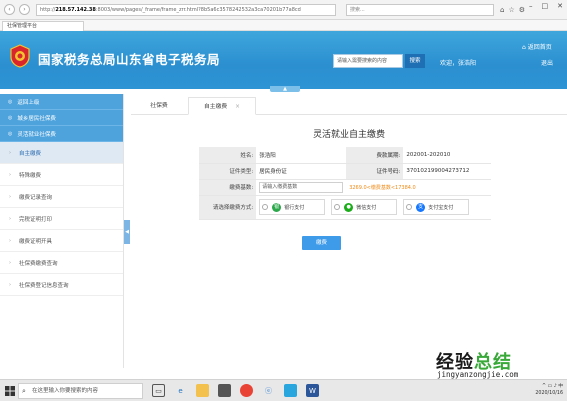 The width and height of the screenshot is (567, 401). I want to click on sidebar-item-label: 社保费缴费查询, so click(38, 263).